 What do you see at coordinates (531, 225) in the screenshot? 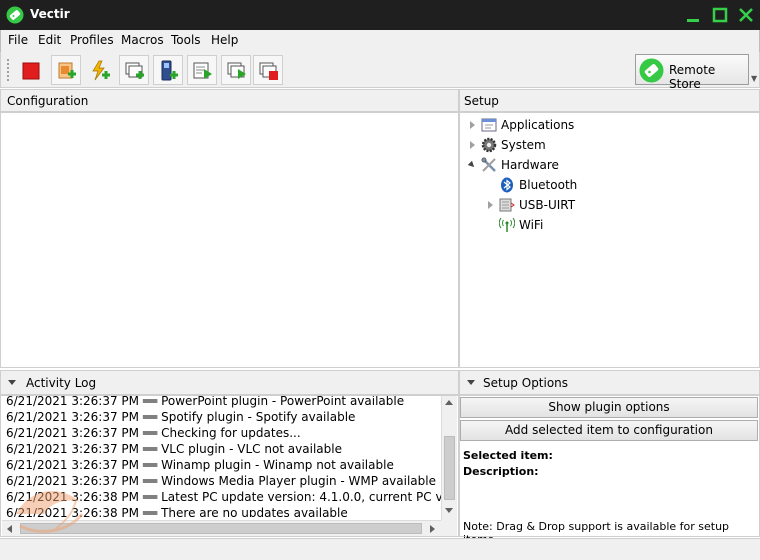
I see `tree-item-label: WiFi` at bounding box center [531, 225].